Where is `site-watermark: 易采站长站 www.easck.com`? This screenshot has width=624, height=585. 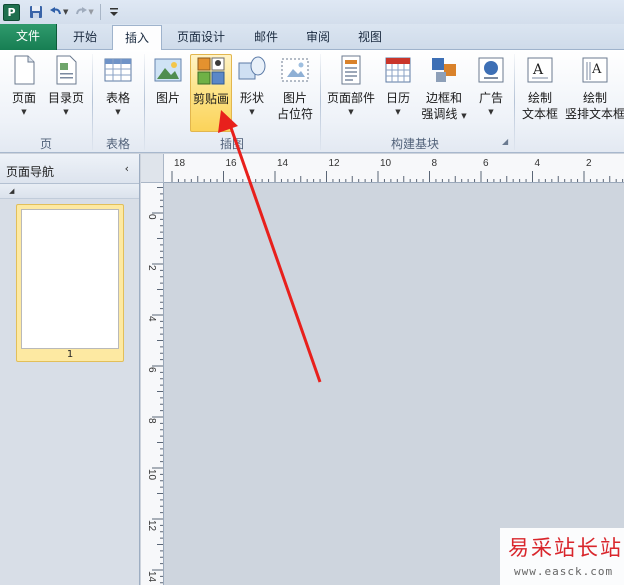
site-watermark: 易采站长站 www.easck.com is located at coordinates (562, 556).